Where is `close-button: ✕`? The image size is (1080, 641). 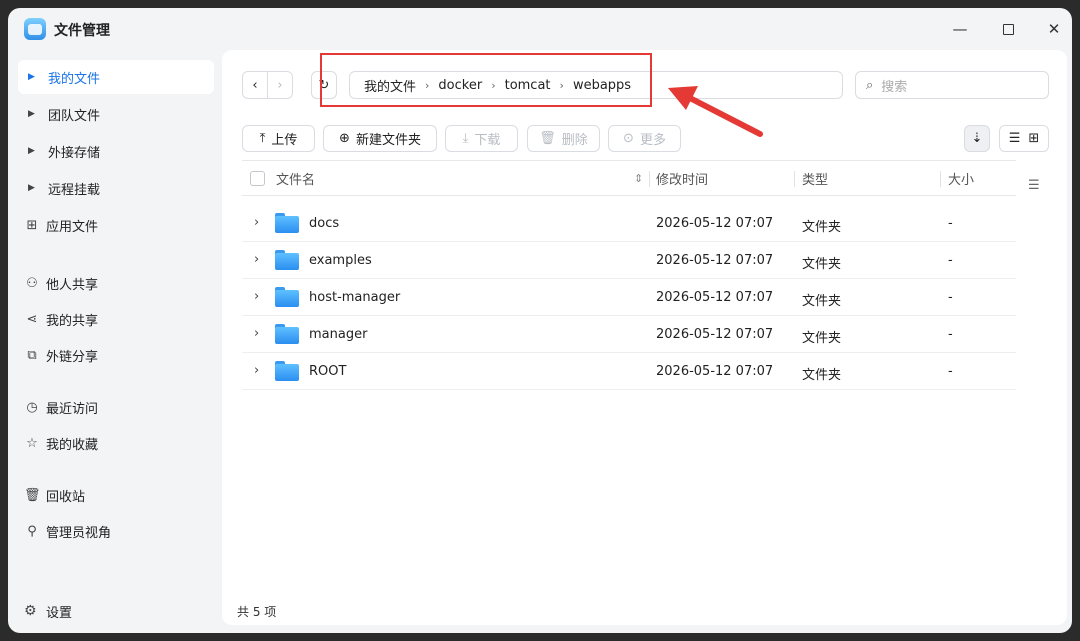 close-button: ✕ is located at coordinates (1054, 29).